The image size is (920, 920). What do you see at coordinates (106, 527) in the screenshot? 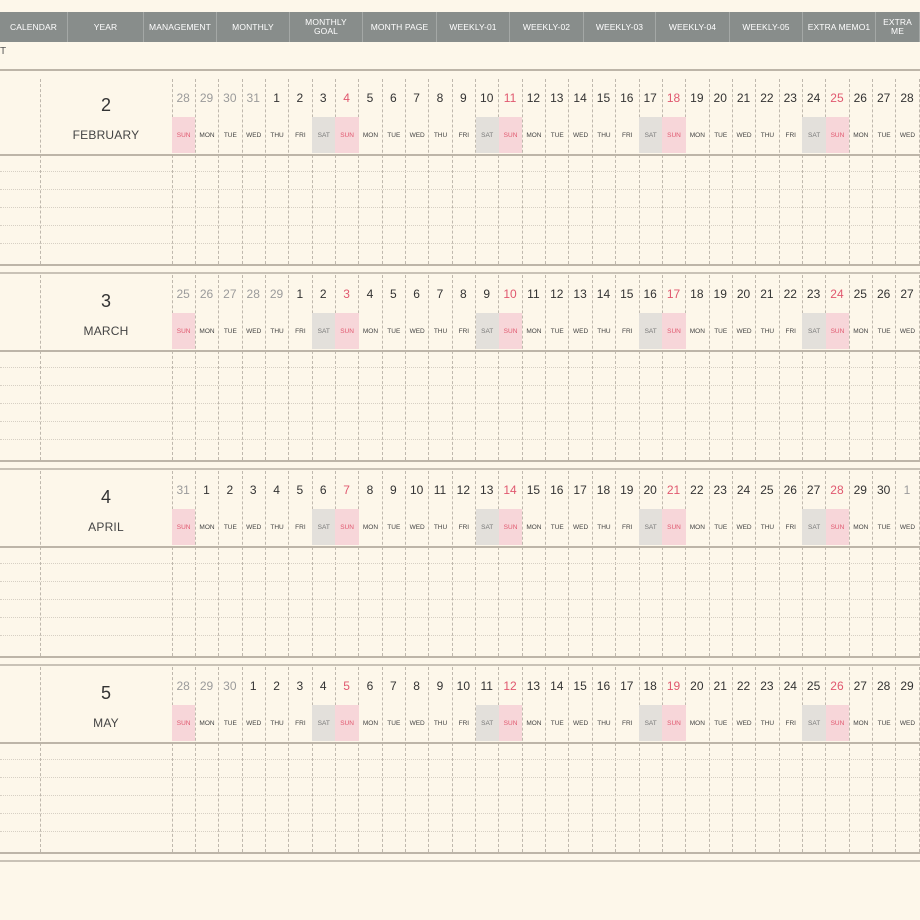
I see `month-name: APRIL` at bounding box center [106, 527].